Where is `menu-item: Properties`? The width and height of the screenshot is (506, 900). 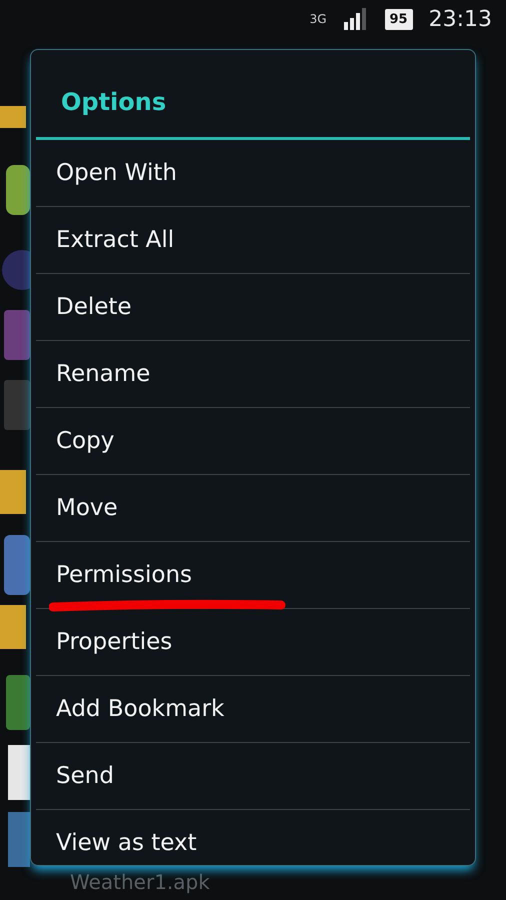 menu-item: Properties is located at coordinates (253, 642).